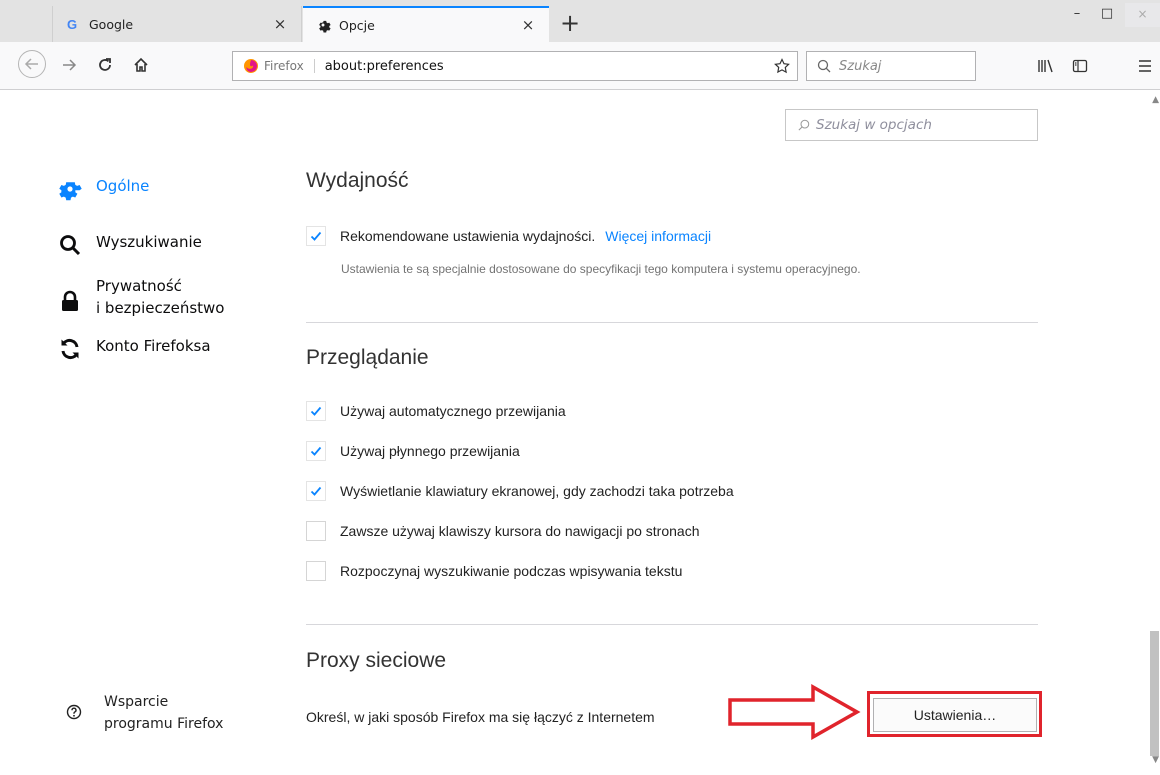  I want to click on category-general: Ogólne, so click(103, 189).